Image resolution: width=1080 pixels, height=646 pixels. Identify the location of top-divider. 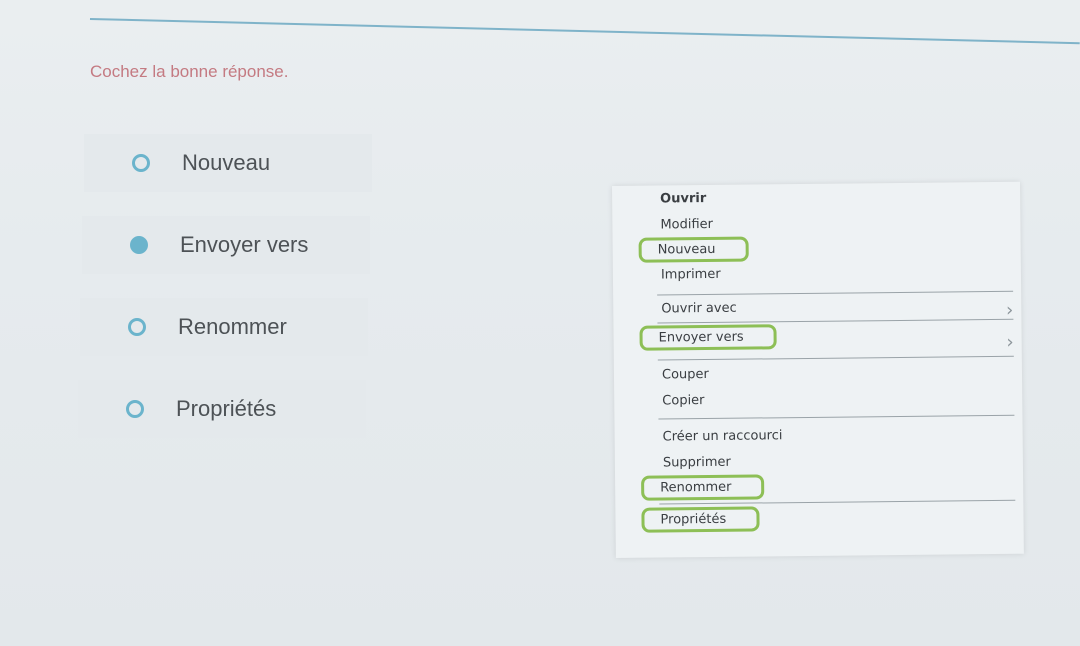
(584, 31).